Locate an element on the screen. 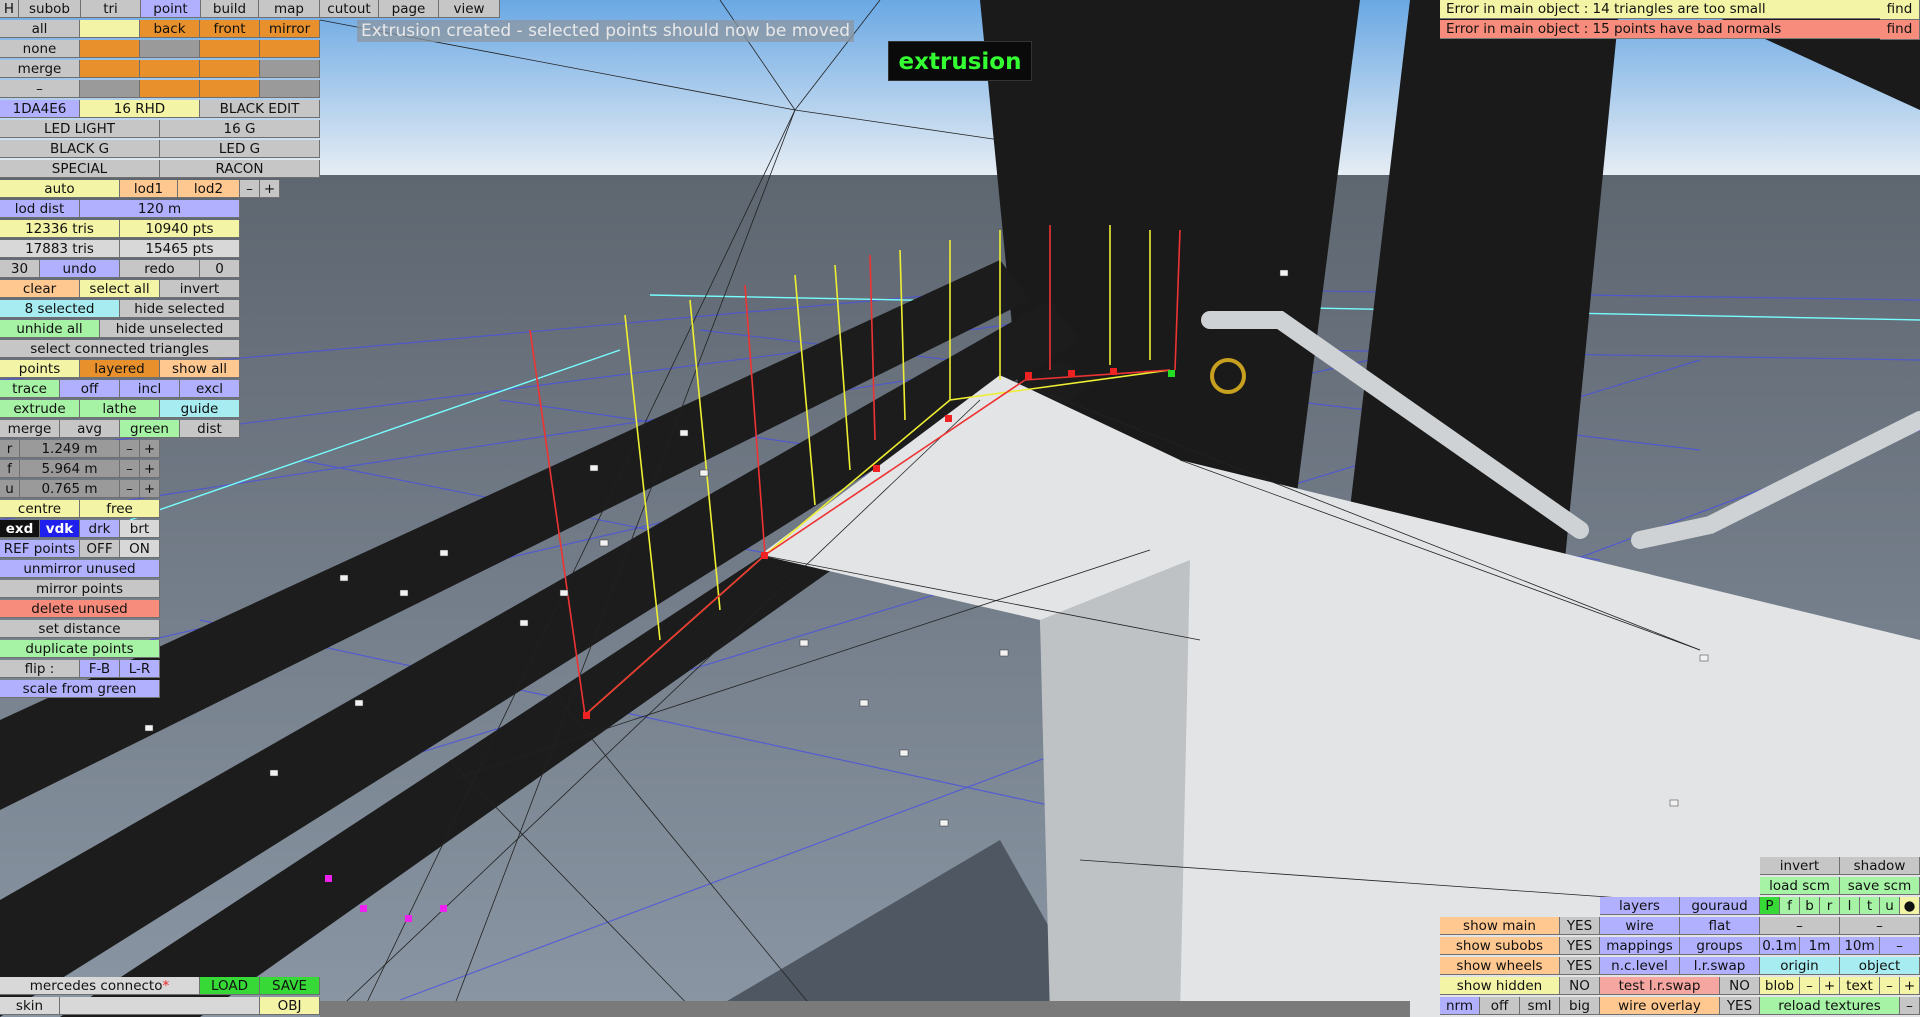  set-distance-button: set distance is located at coordinates (80, 629).